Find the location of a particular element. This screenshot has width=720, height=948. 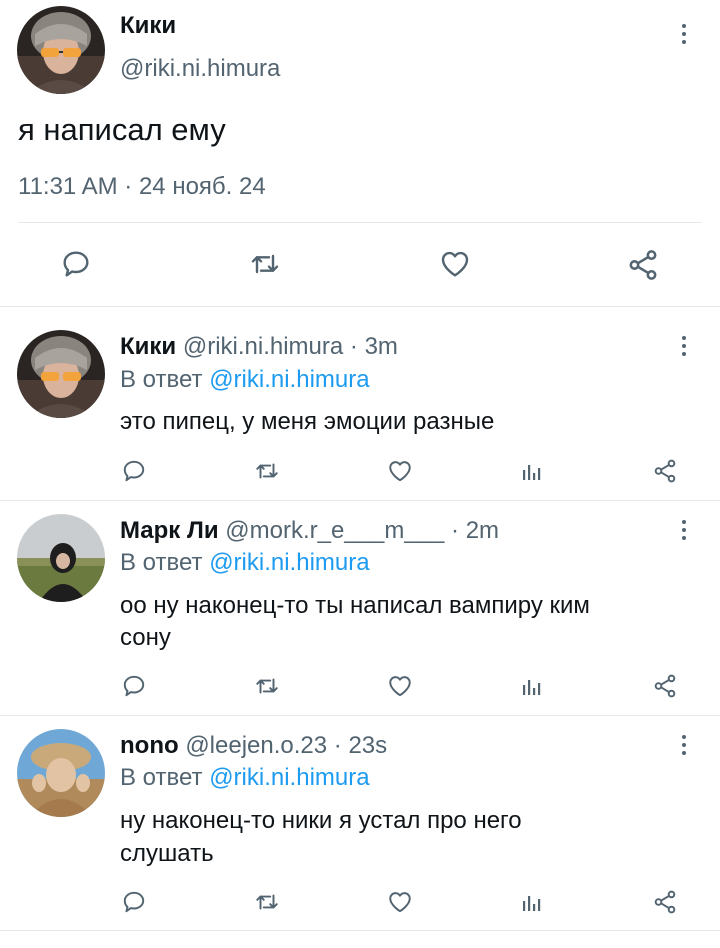

reply-header: nono @leejen.o.23 · 23s is located at coordinates (253, 746).